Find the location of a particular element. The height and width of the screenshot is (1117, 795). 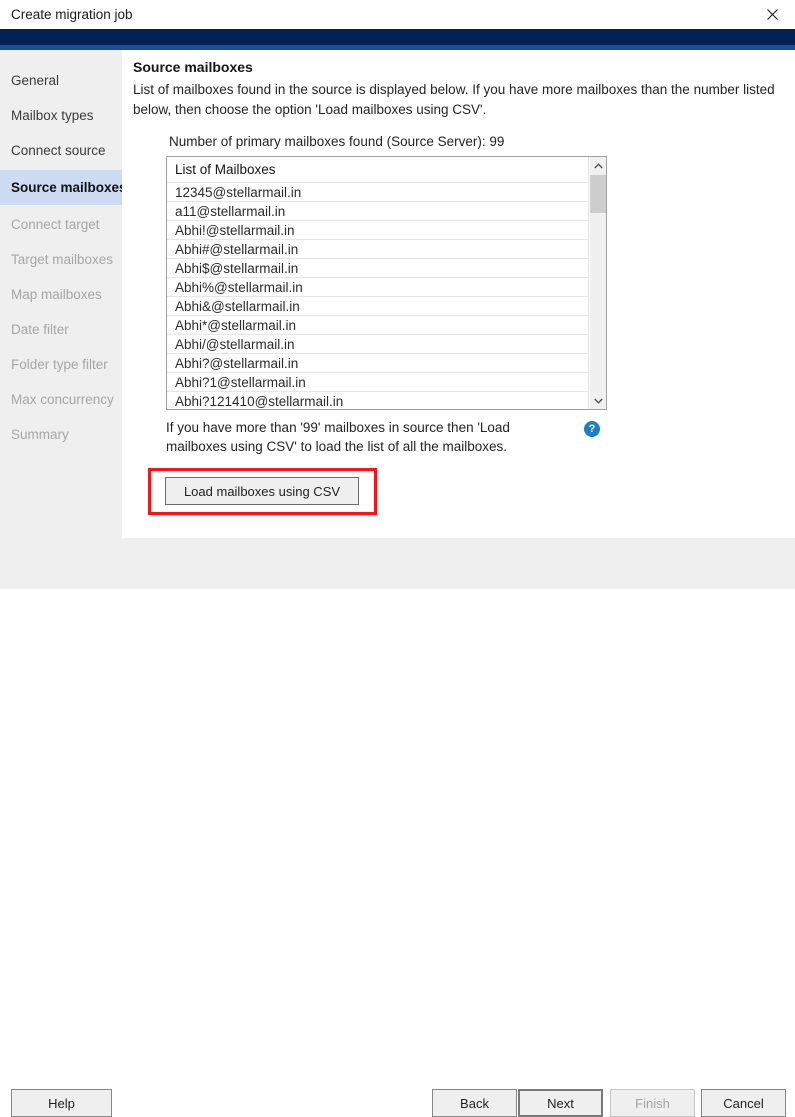

next-button: Next is located at coordinates (560, 1103).